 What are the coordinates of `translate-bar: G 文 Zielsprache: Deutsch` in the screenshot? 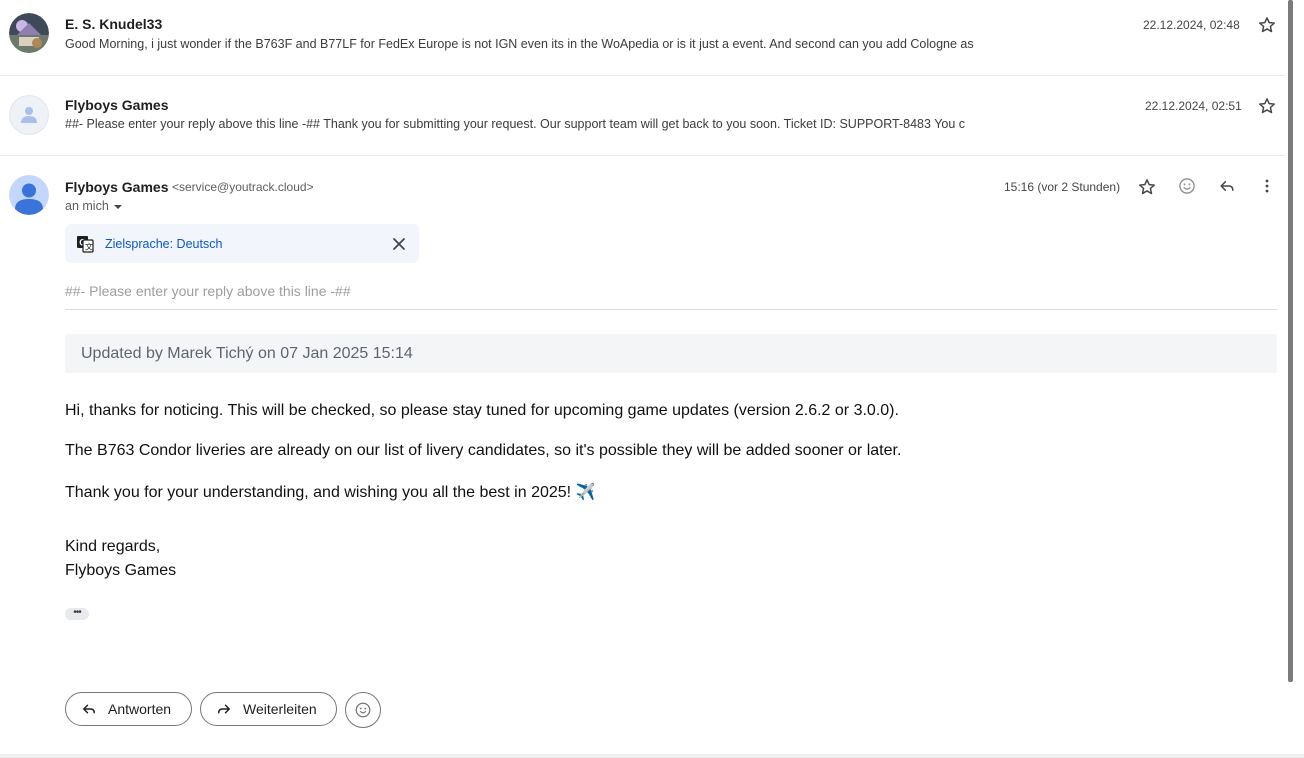 It's located at (242, 243).